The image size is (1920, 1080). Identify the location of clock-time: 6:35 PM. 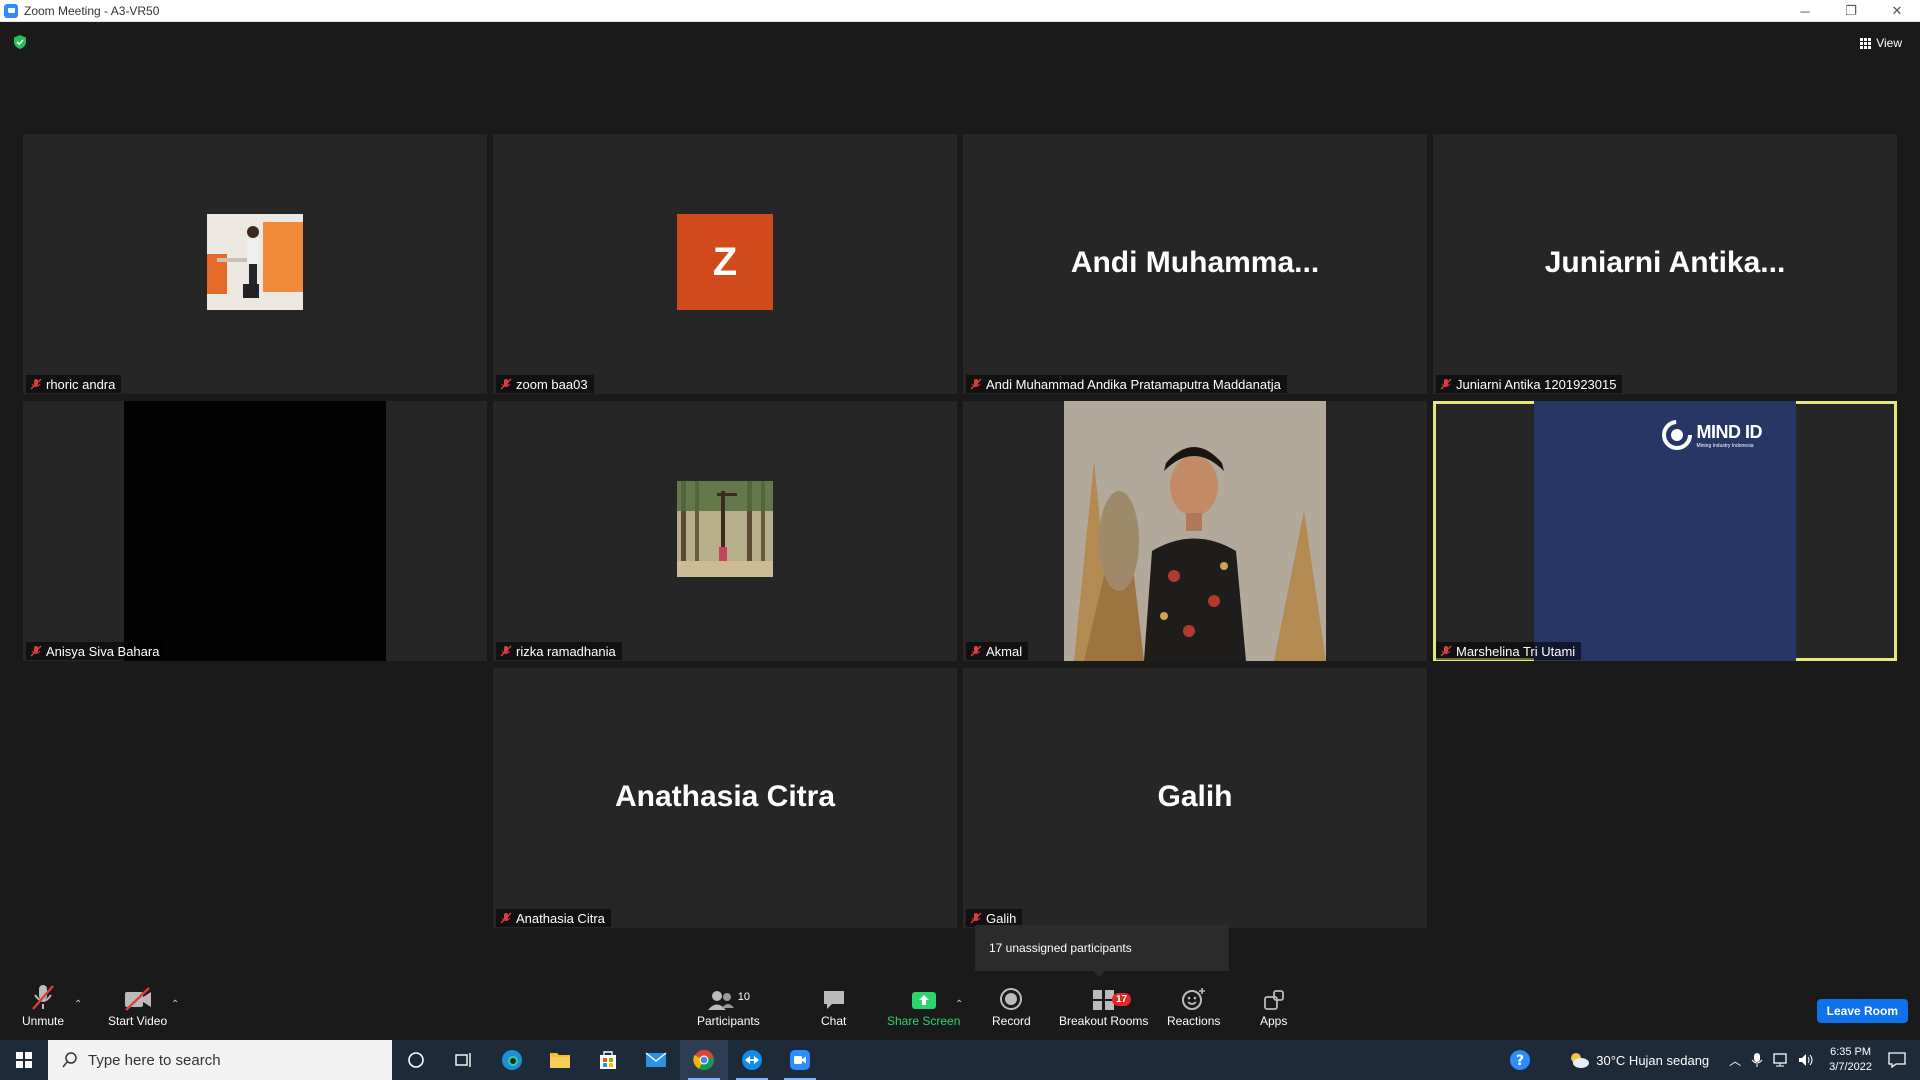
(1851, 1052).